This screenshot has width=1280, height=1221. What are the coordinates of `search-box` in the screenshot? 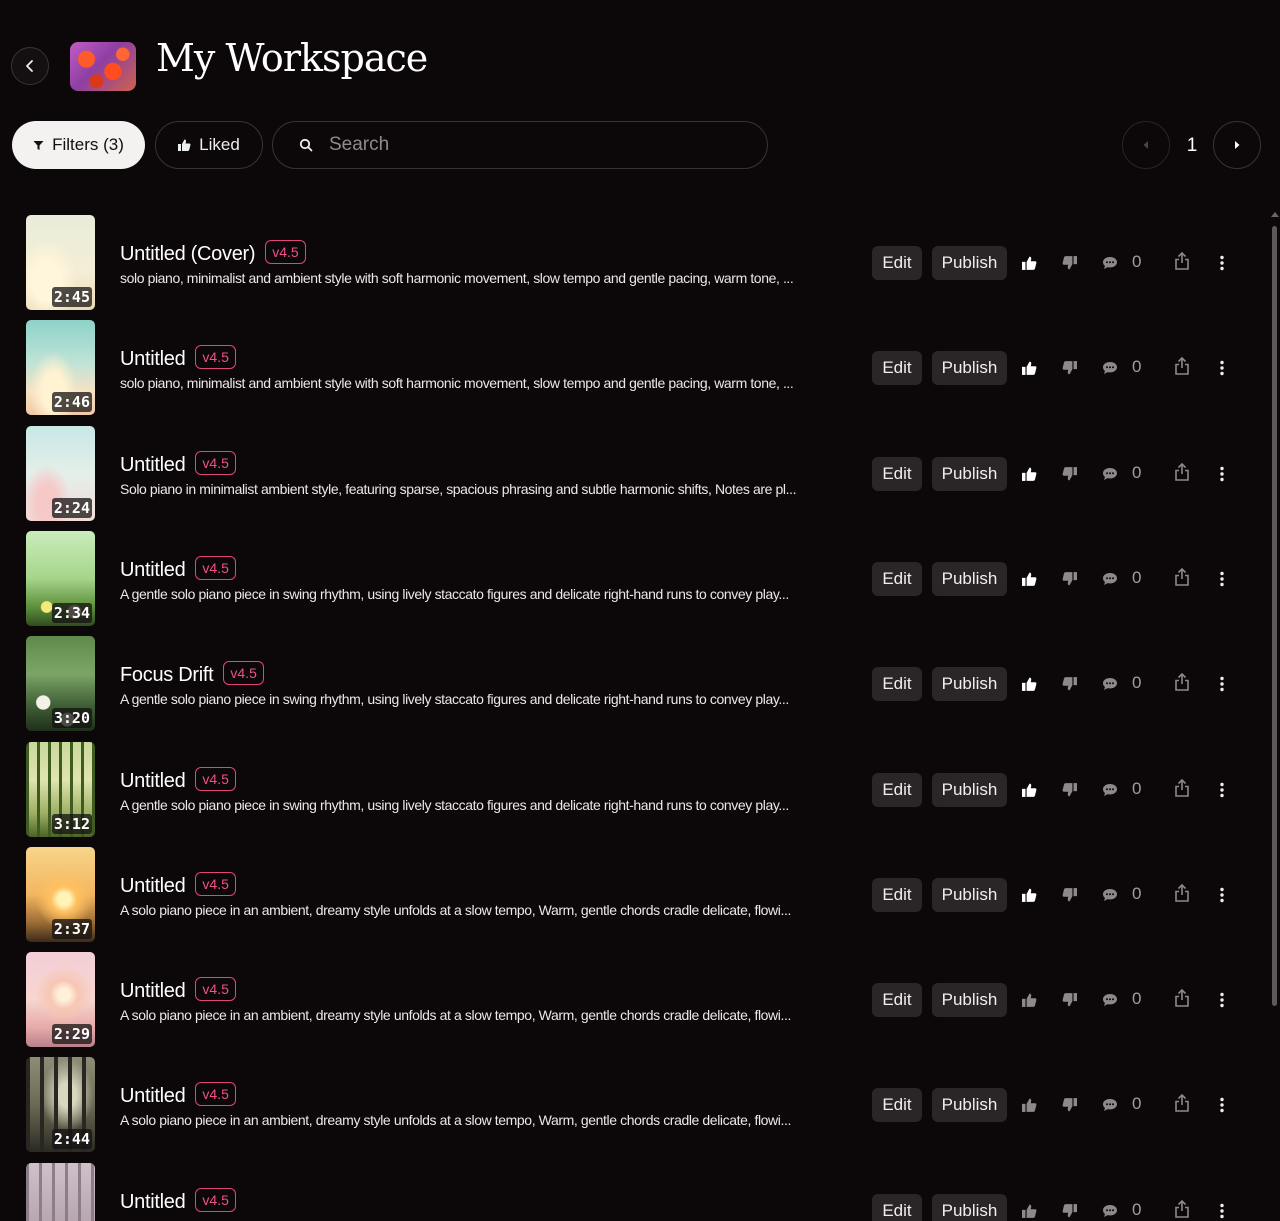 It's located at (520, 145).